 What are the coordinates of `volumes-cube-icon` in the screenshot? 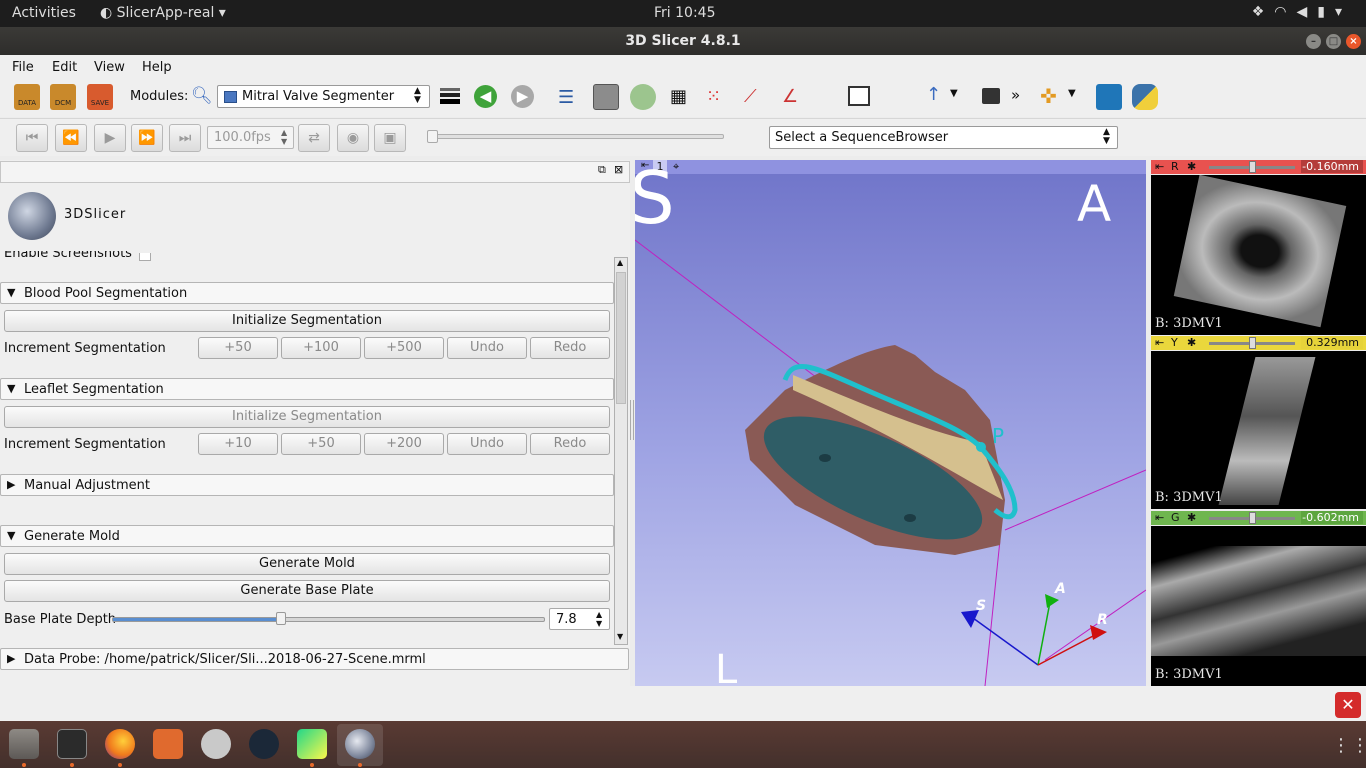 It's located at (606, 97).